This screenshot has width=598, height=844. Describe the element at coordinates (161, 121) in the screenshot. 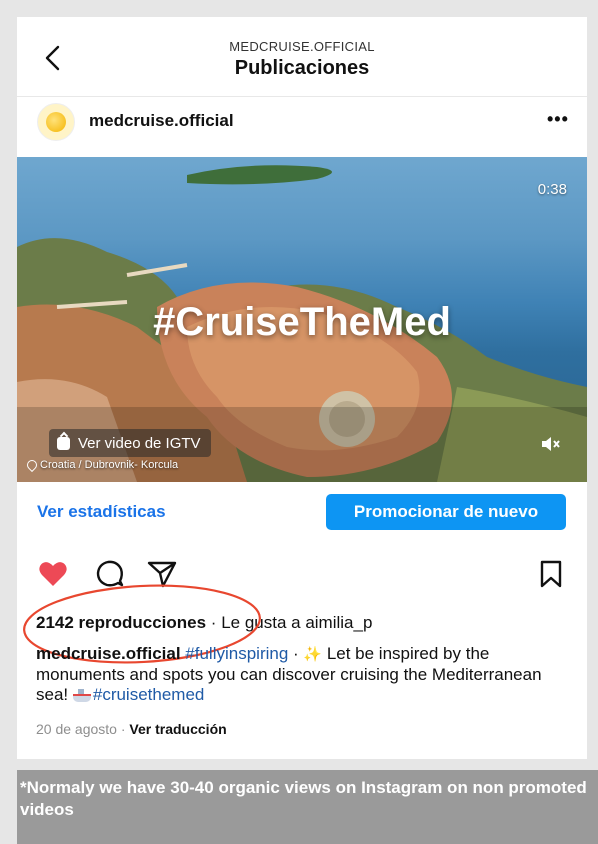

I see `post-username: medcruise.official` at that location.